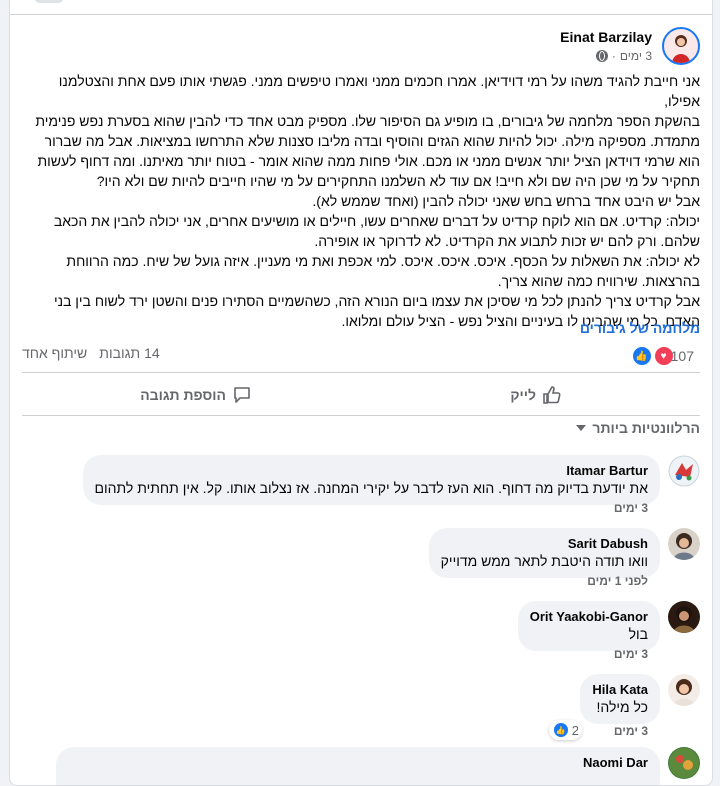  I want to click on commenter-name: Naomi Dar, so click(358, 763).